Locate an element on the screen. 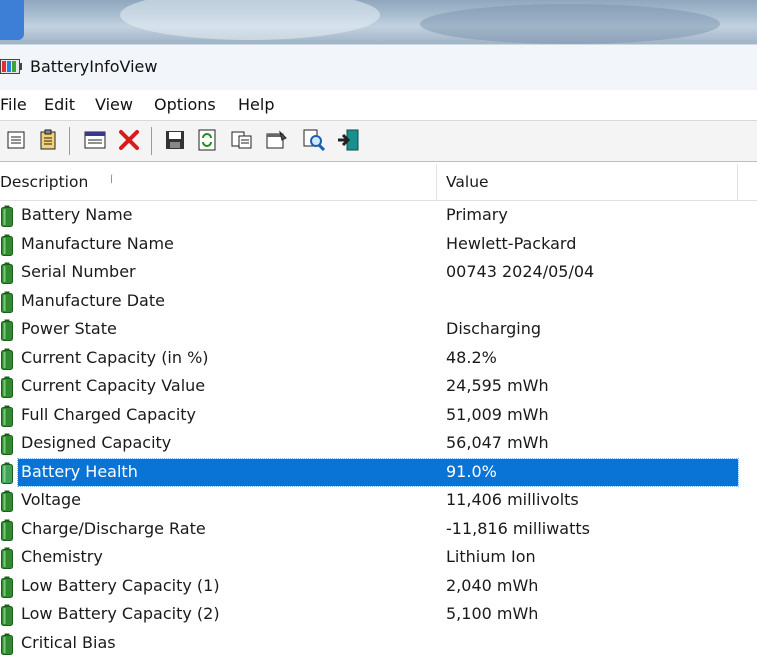  row-value: 91.0% is located at coordinates (471, 471).